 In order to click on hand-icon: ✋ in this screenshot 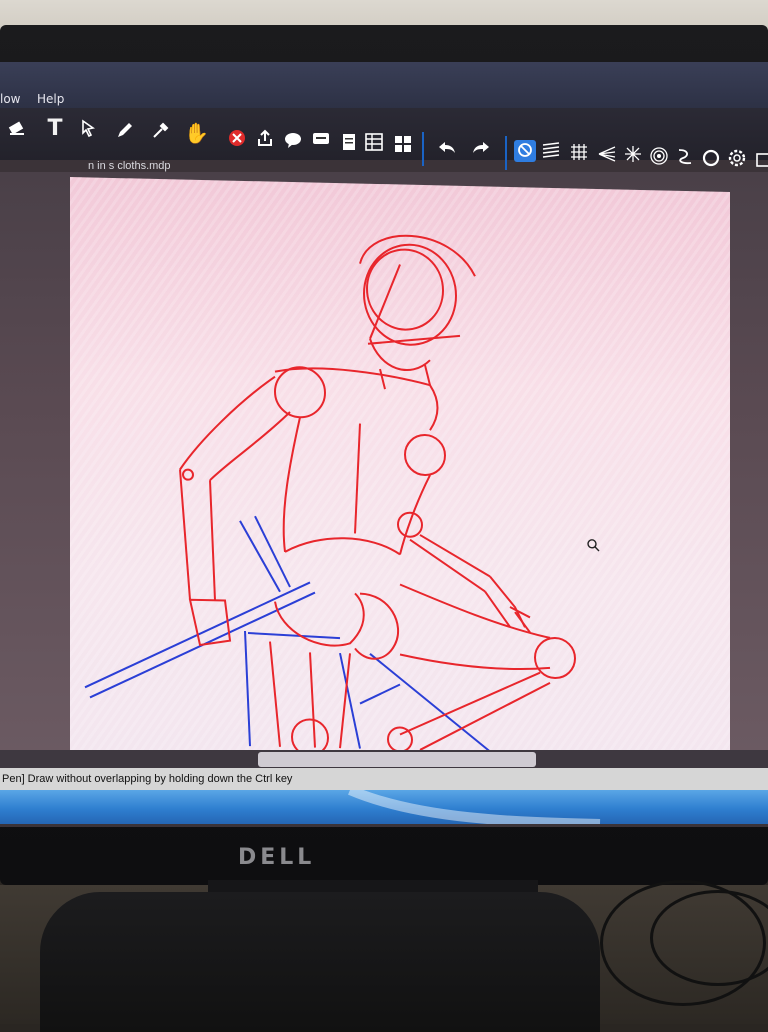, I will do `click(196, 133)`.